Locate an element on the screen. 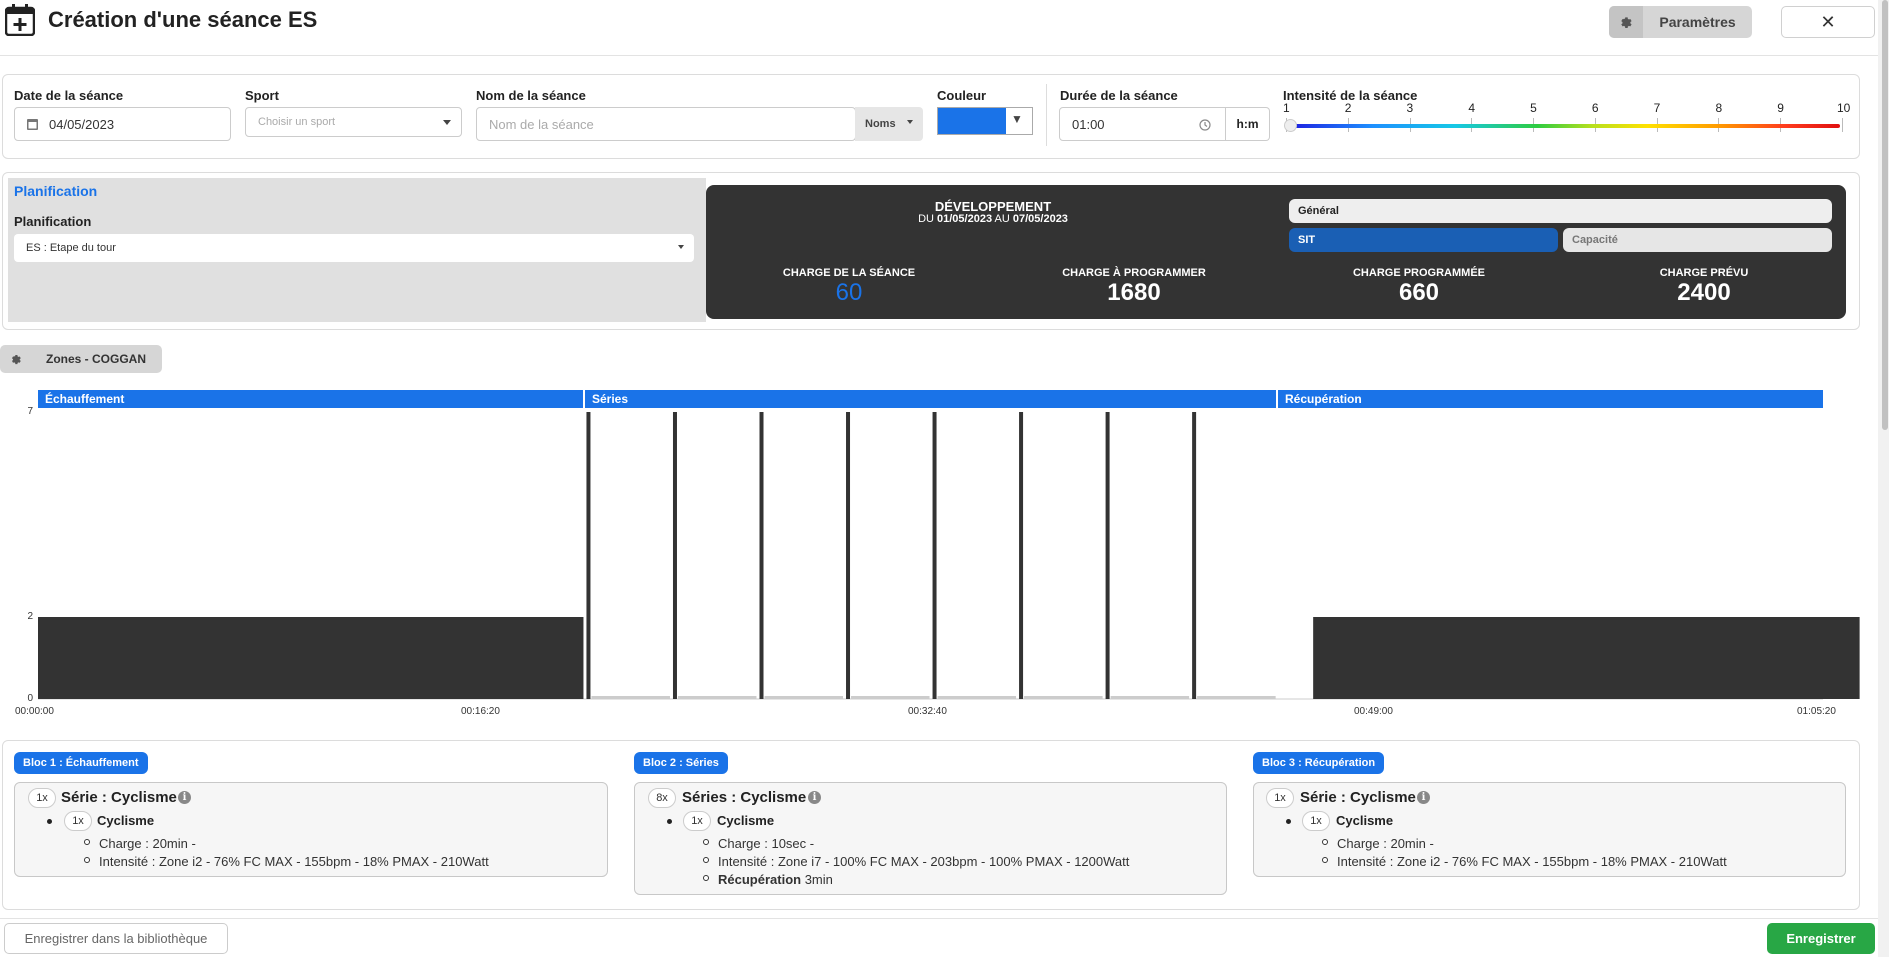 The image size is (1889, 957). gear-icon is located at coordinates (1626, 22).